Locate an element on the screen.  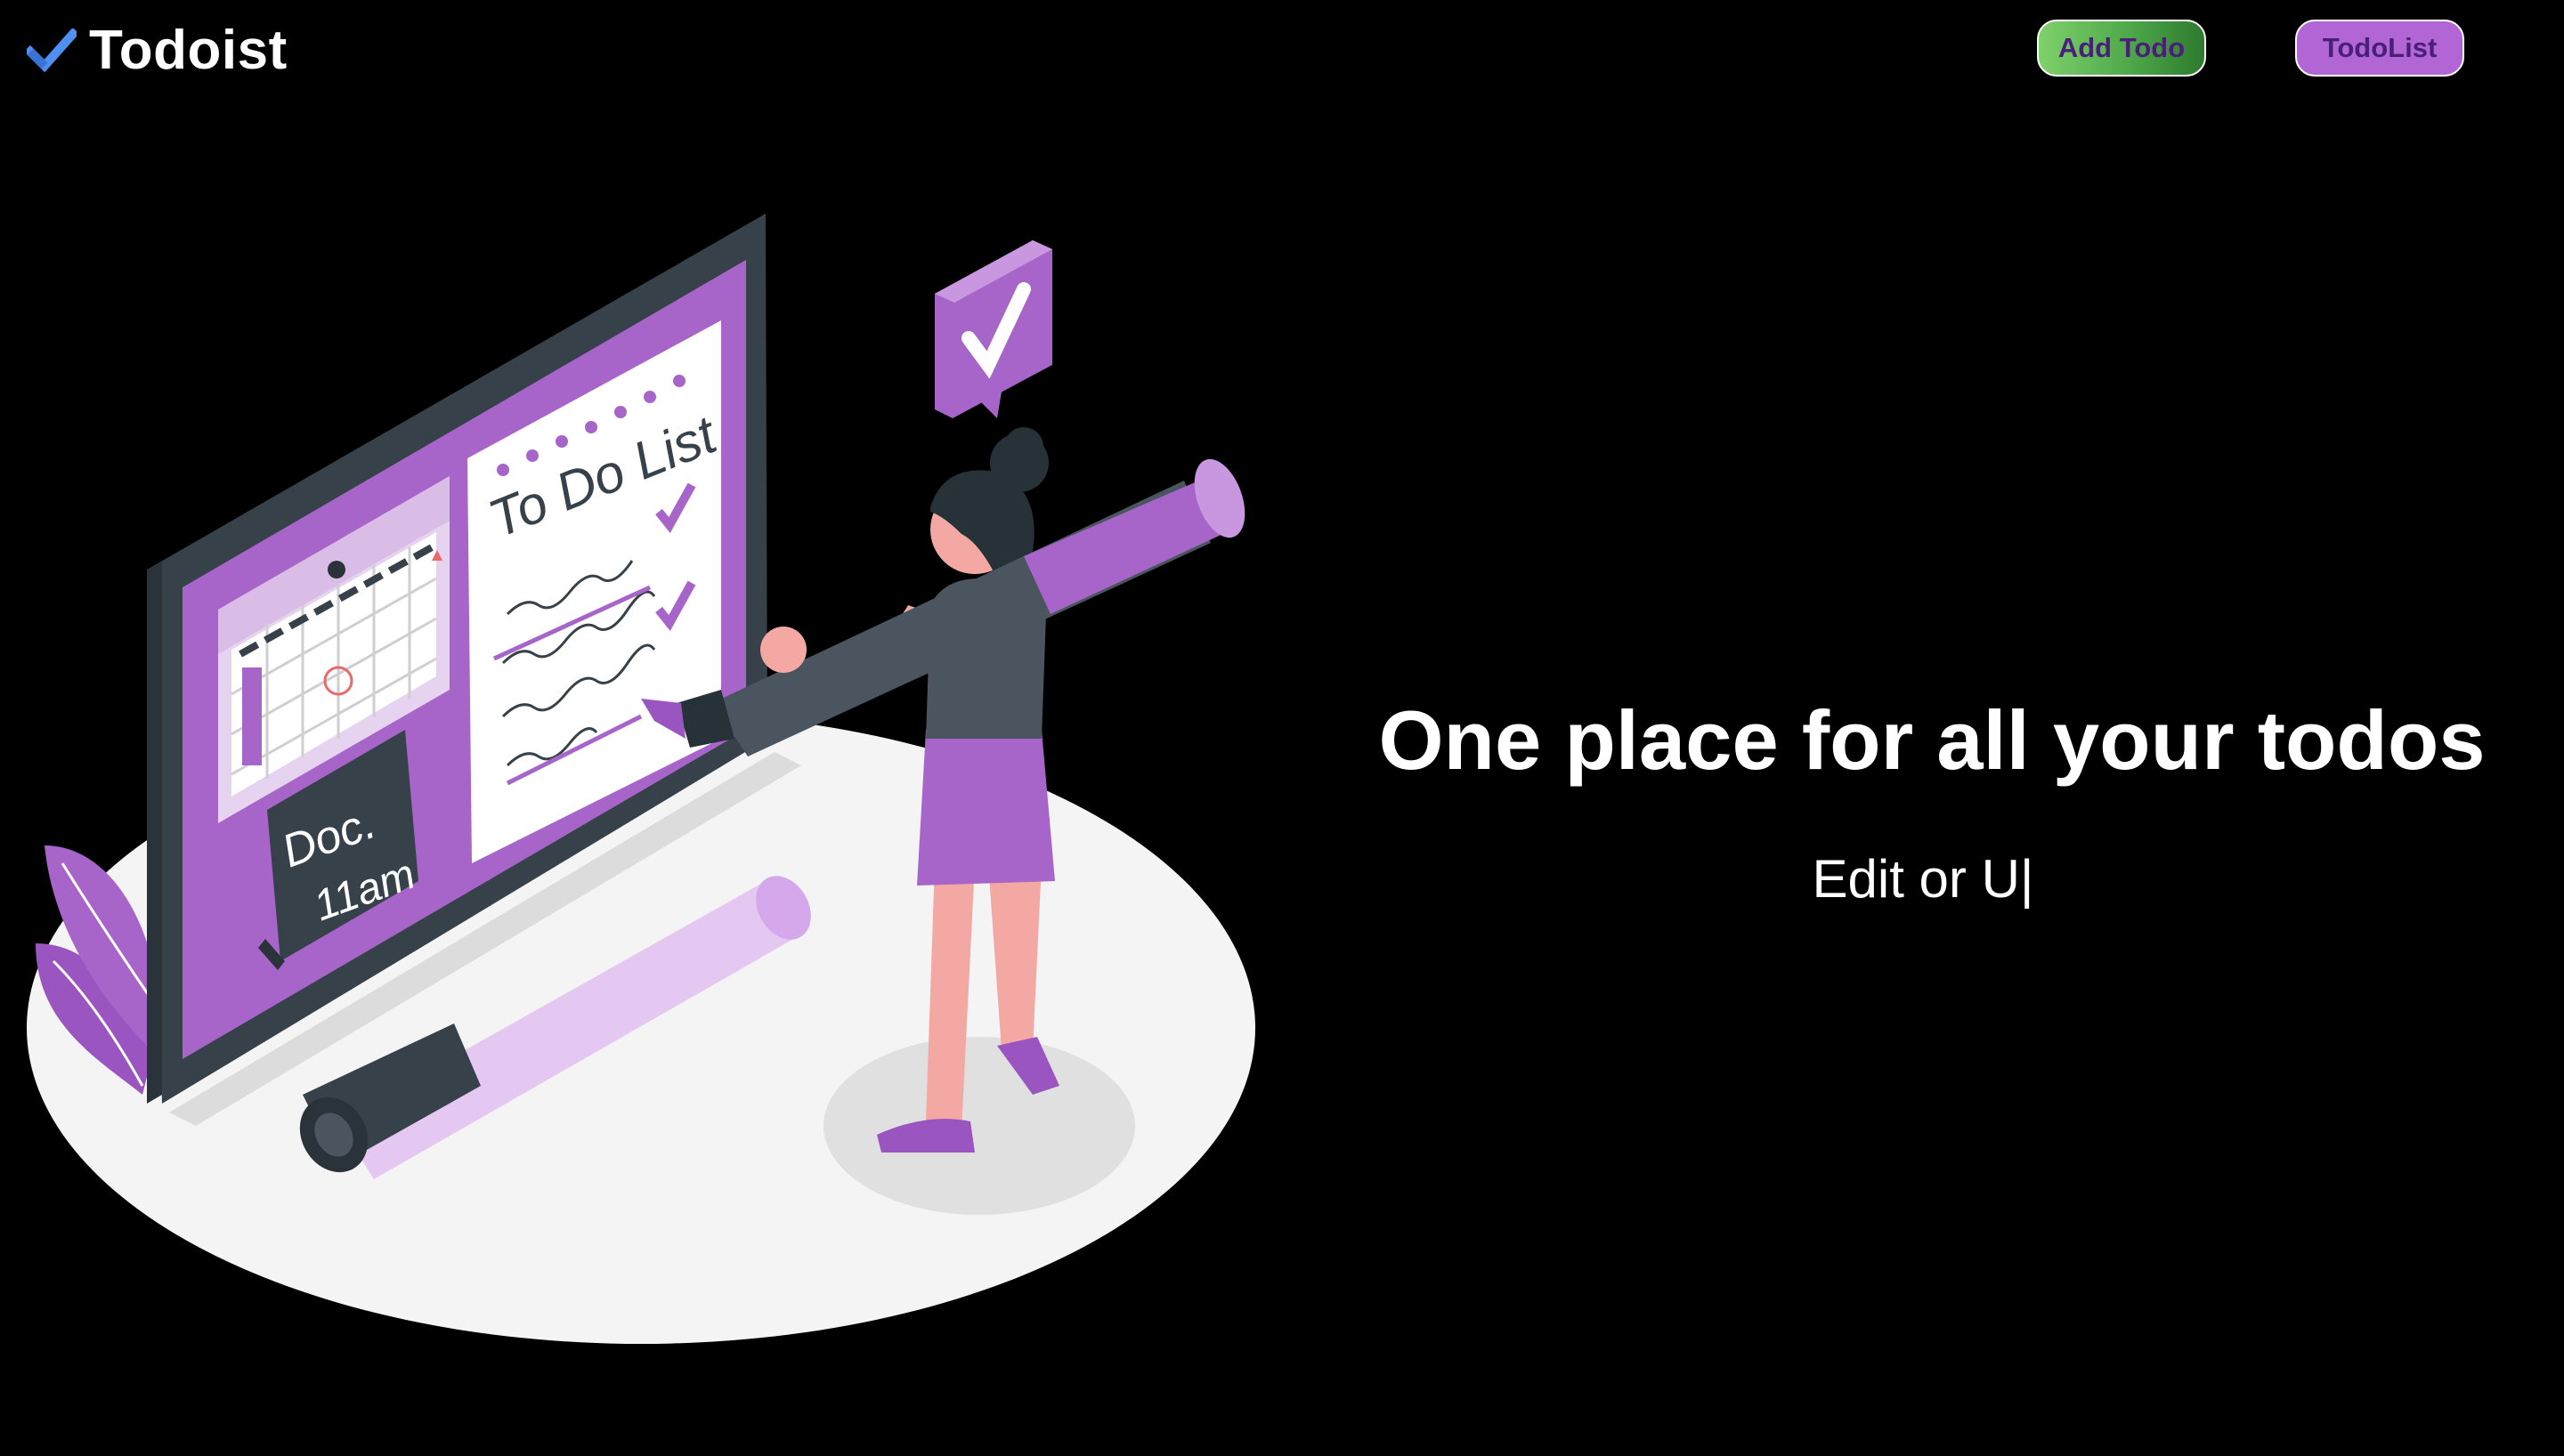
checkmark-icon is located at coordinates (52, 50).